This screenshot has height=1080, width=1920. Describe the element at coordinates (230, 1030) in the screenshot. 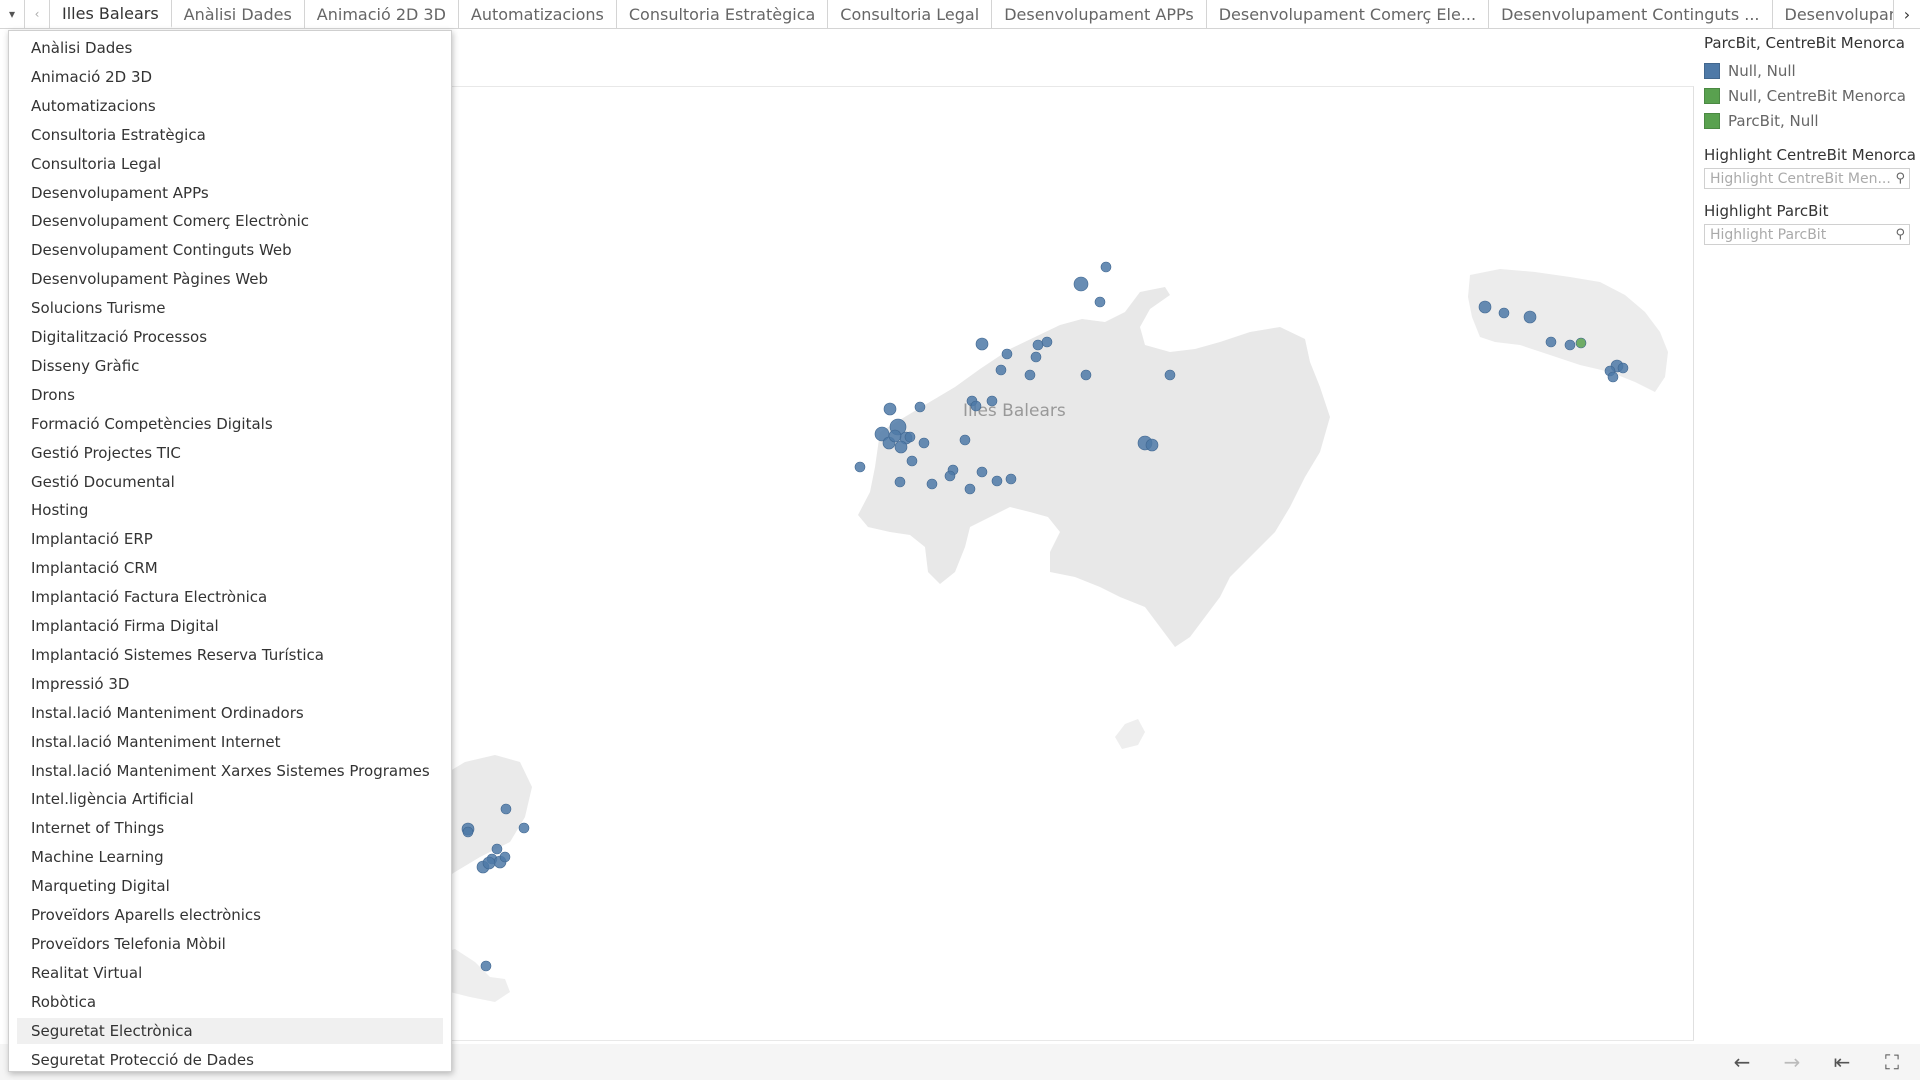

I see `dropdown-item: Seguretat Electrònica` at that location.